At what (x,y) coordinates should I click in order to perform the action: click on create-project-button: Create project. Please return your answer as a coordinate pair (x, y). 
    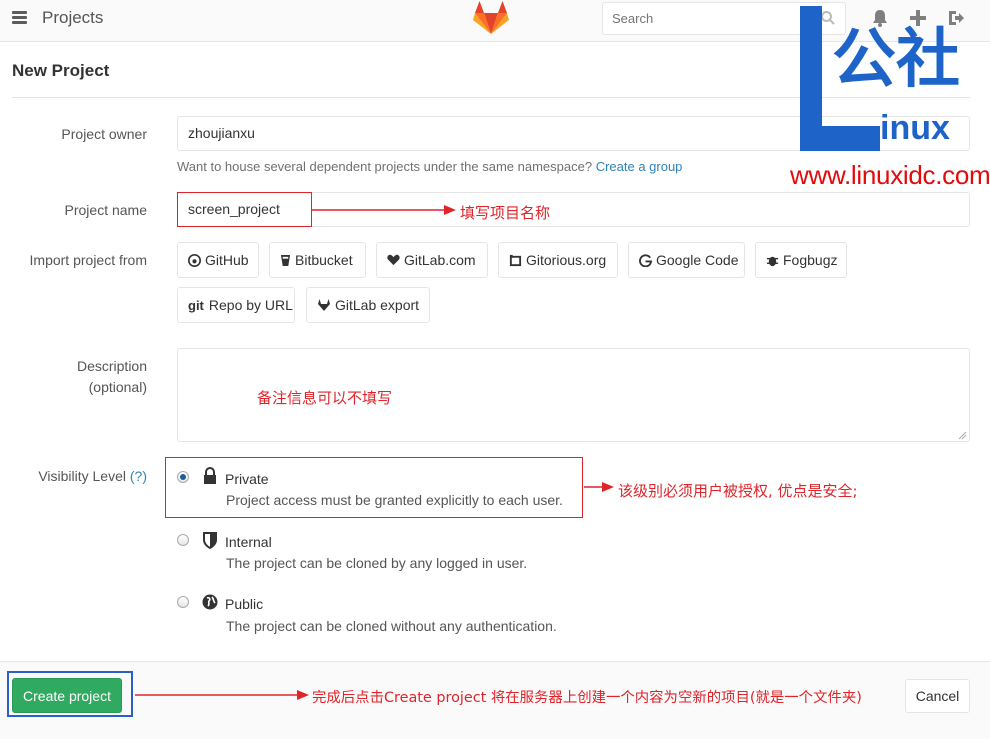
    Looking at the image, I should click on (67, 695).